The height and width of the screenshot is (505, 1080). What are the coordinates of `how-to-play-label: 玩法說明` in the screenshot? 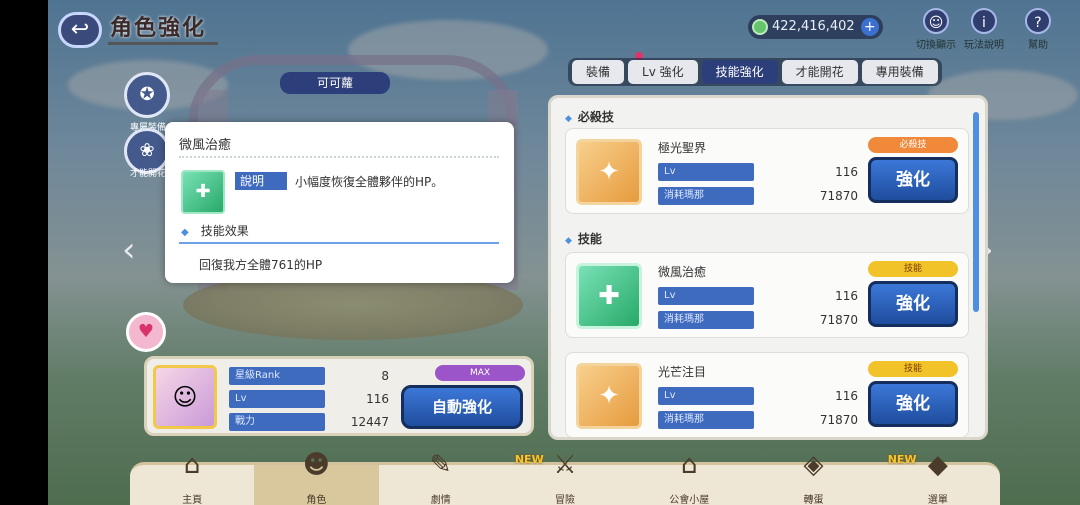 It's located at (984, 45).